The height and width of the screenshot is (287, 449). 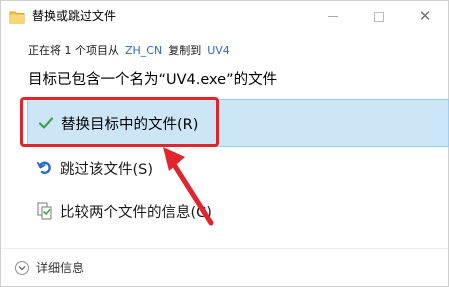 What do you see at coordinates (73, 50) in the screenshot?
I see `info-prefix: 正在将 1 个项目从` at bounding box center [73, 50].